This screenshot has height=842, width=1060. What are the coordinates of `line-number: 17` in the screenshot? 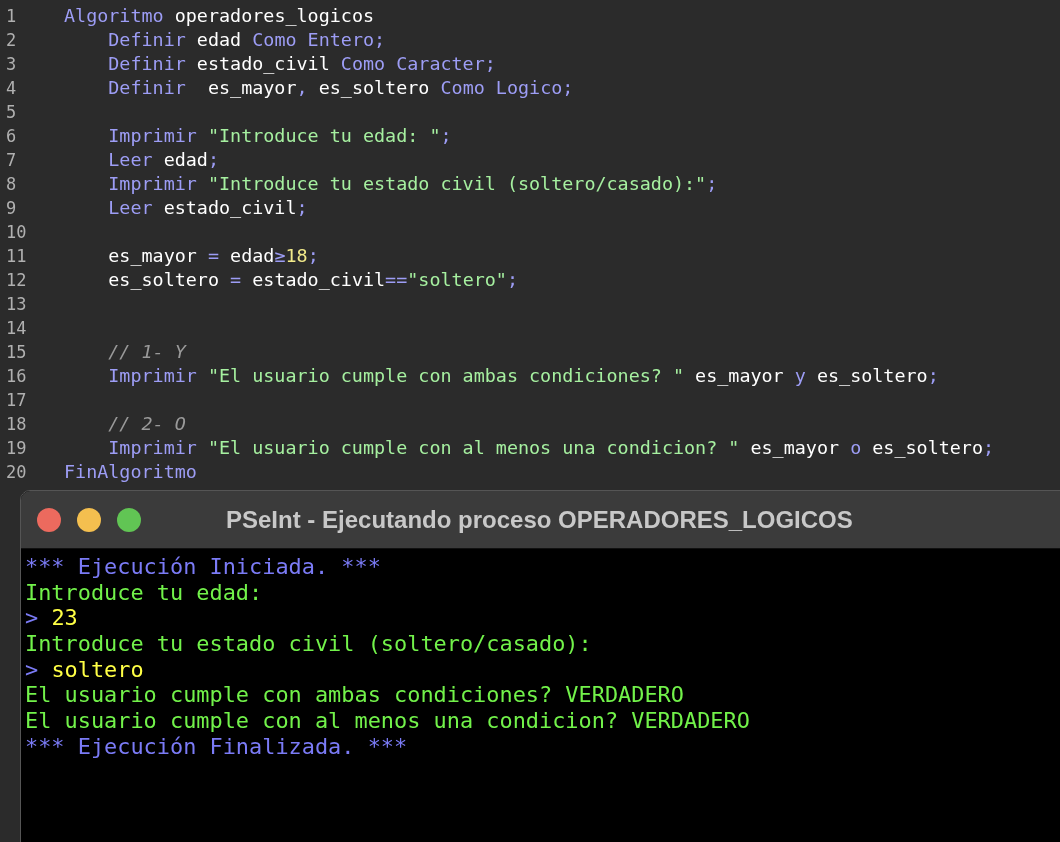 It's located at (16, 400).